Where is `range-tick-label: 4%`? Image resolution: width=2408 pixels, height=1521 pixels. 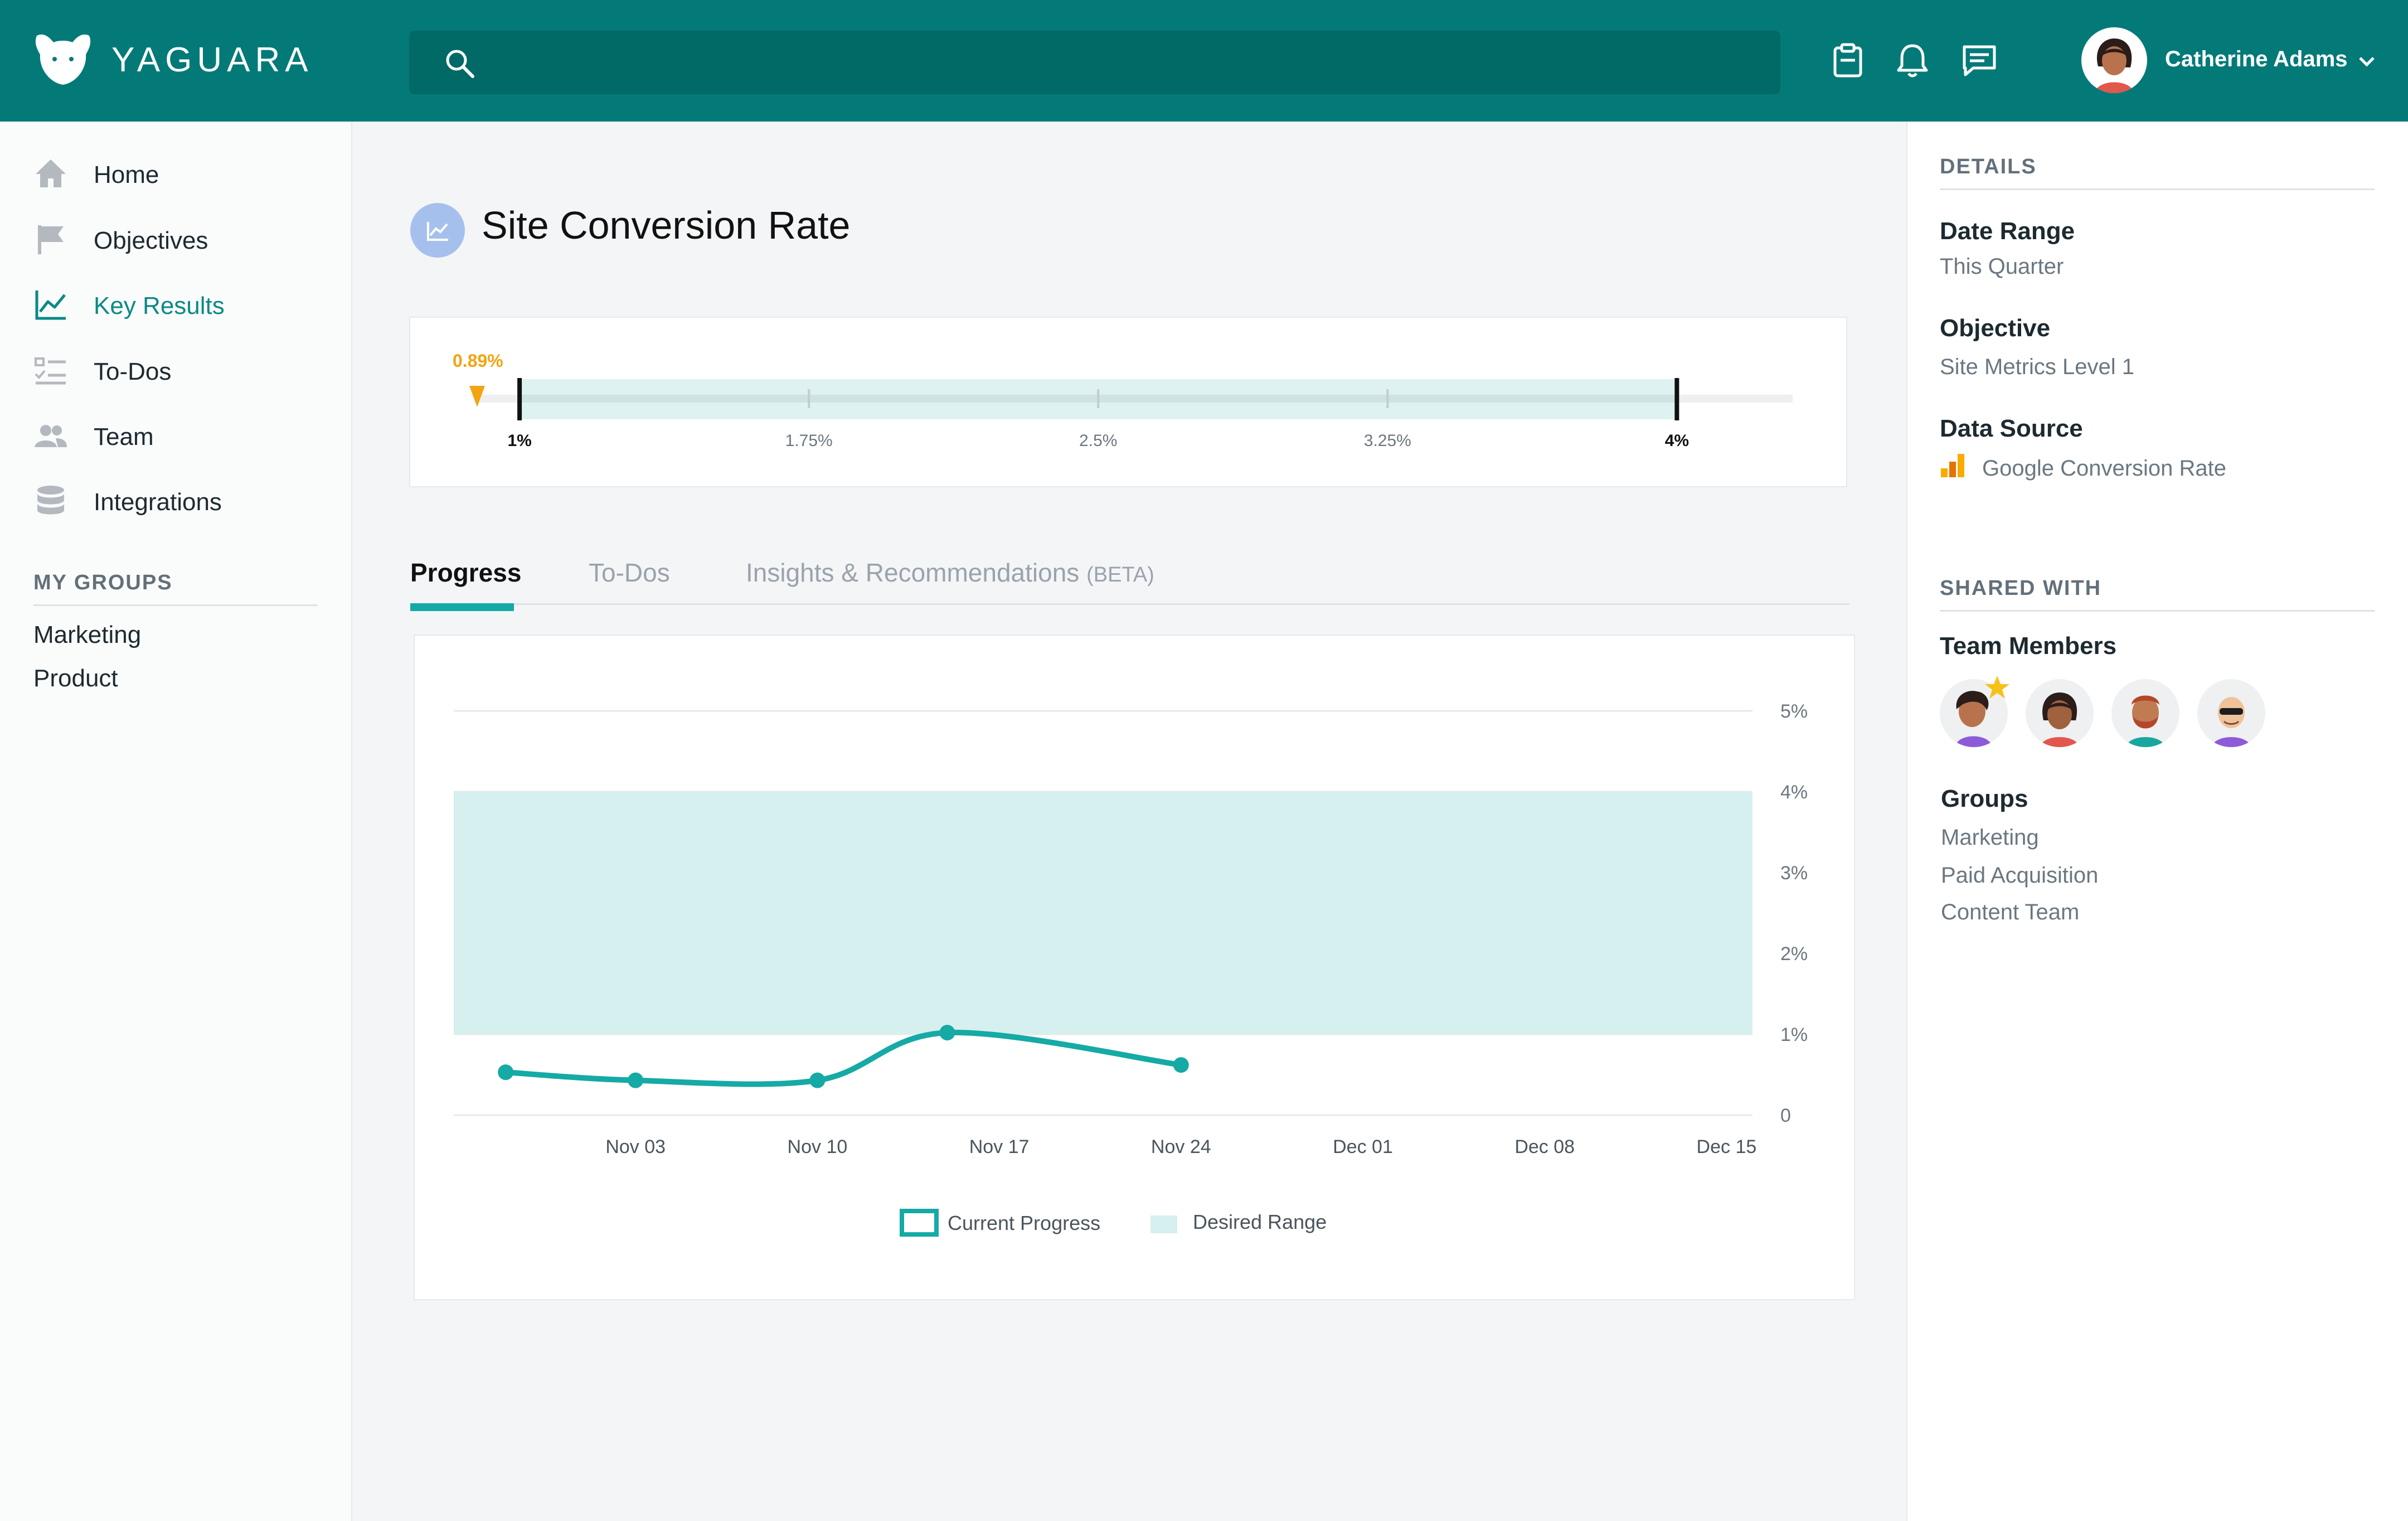 range-tick-label: 4% is located at coordinates (1677, 441).